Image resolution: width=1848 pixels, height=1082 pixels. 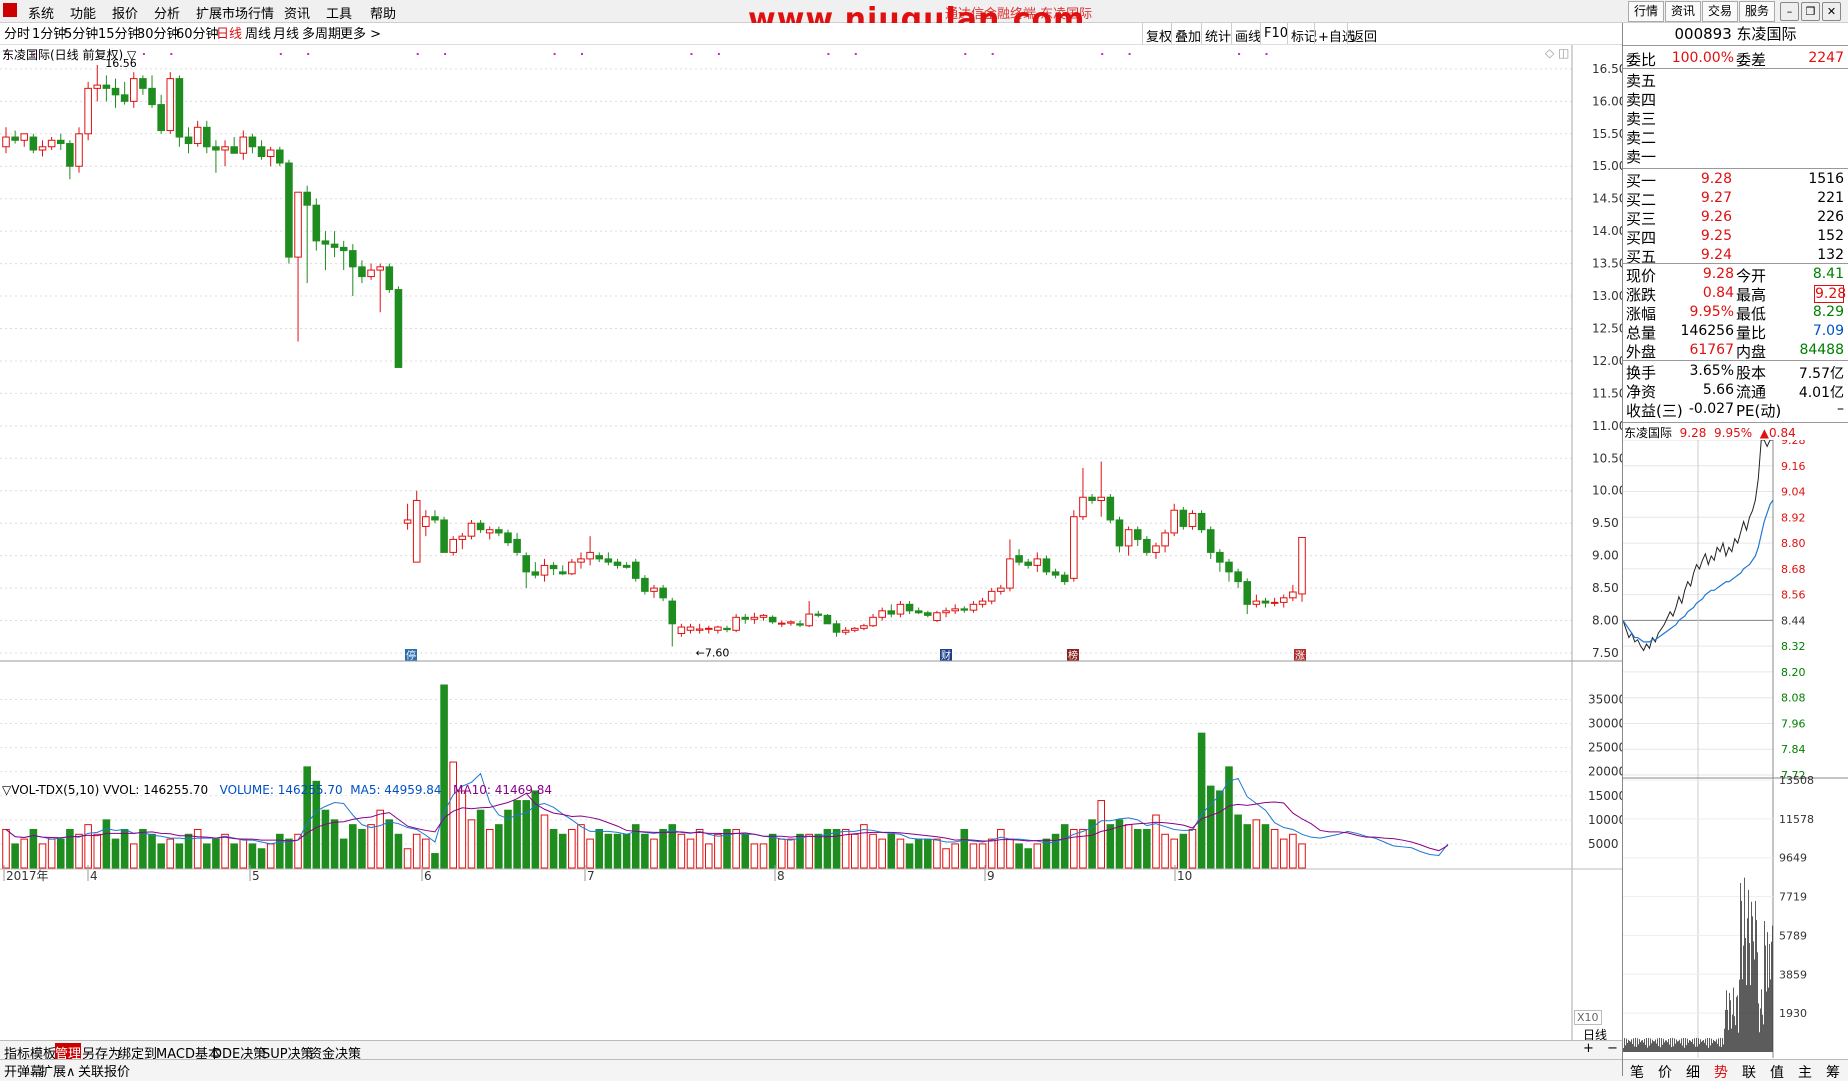 What do you see at coordinates (17, 32) in the screenshot?
I see `period-0: 分时` at bounding box center [17, 32].